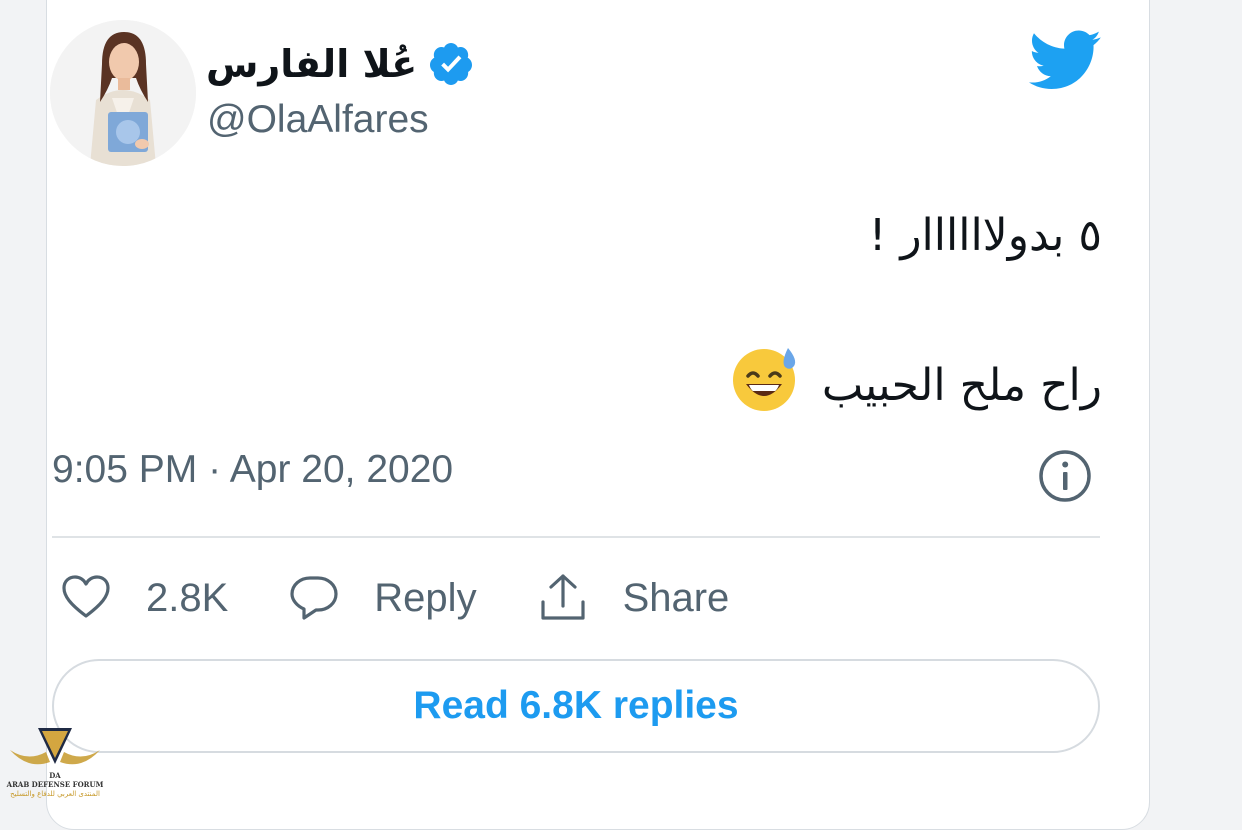  I want to click on display-name-row: عُلا الفارس, so click(340, 64).